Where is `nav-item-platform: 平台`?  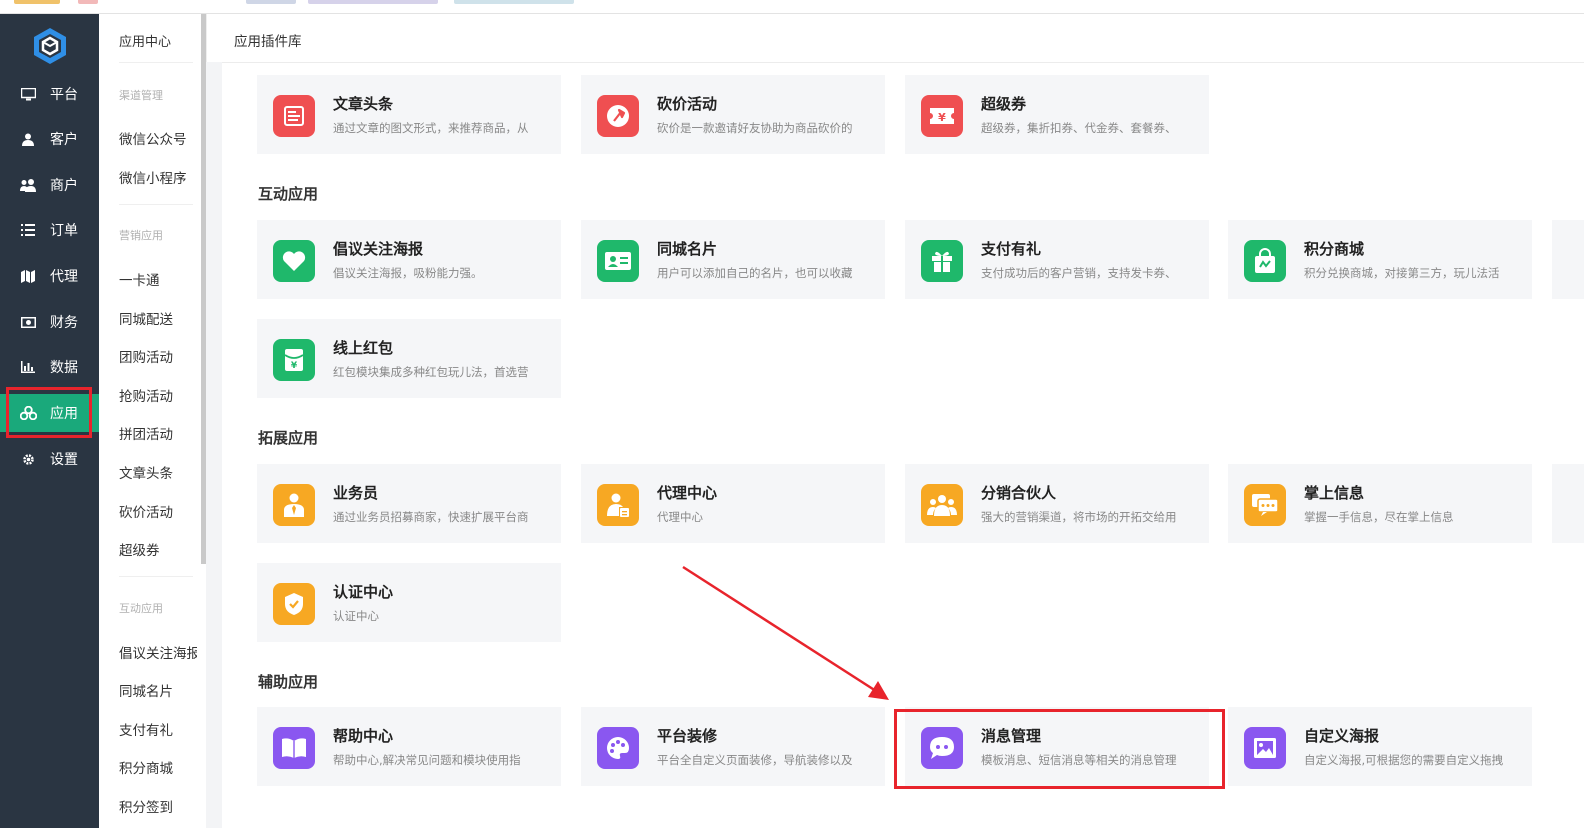
nav-item-platform: 平台 is located at coordinates (49, 94).